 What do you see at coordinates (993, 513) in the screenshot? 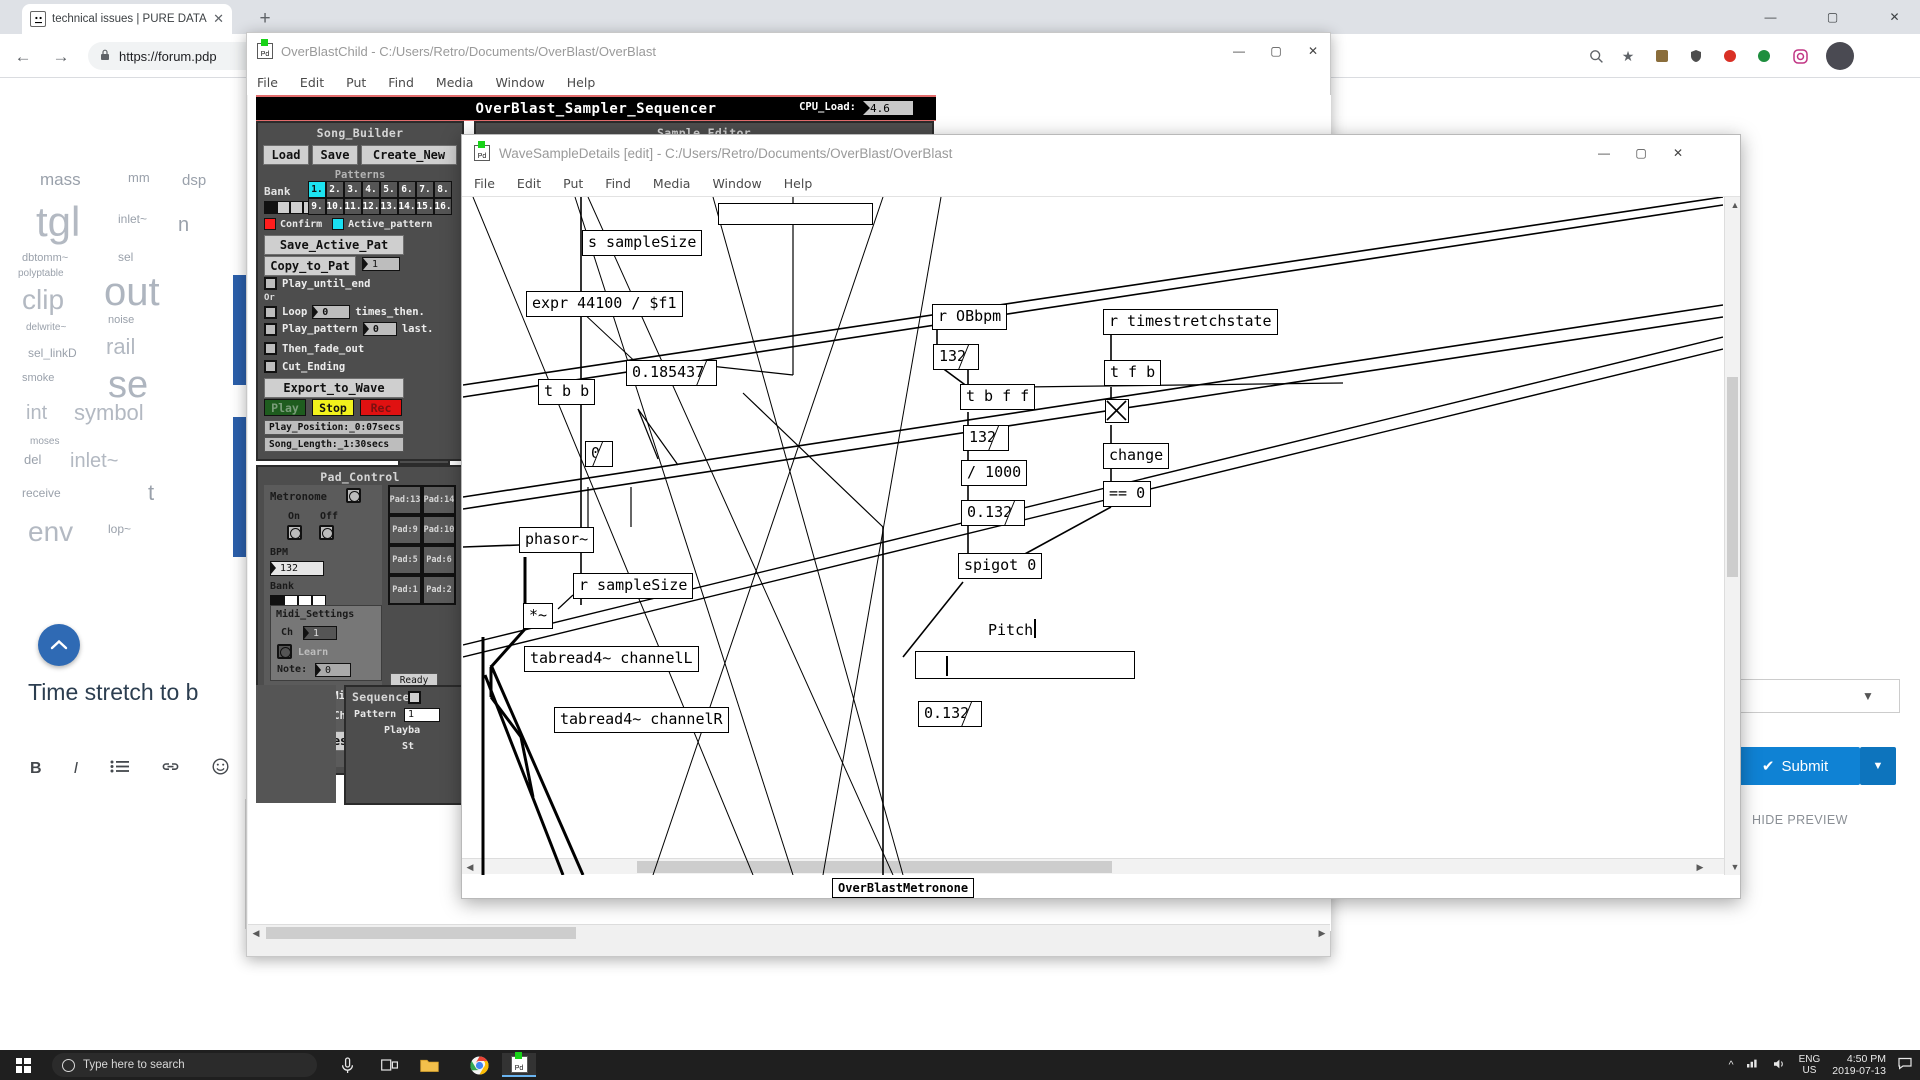
I see `pd-number-0132-a: 0.132` at bounding box center [993, 513].